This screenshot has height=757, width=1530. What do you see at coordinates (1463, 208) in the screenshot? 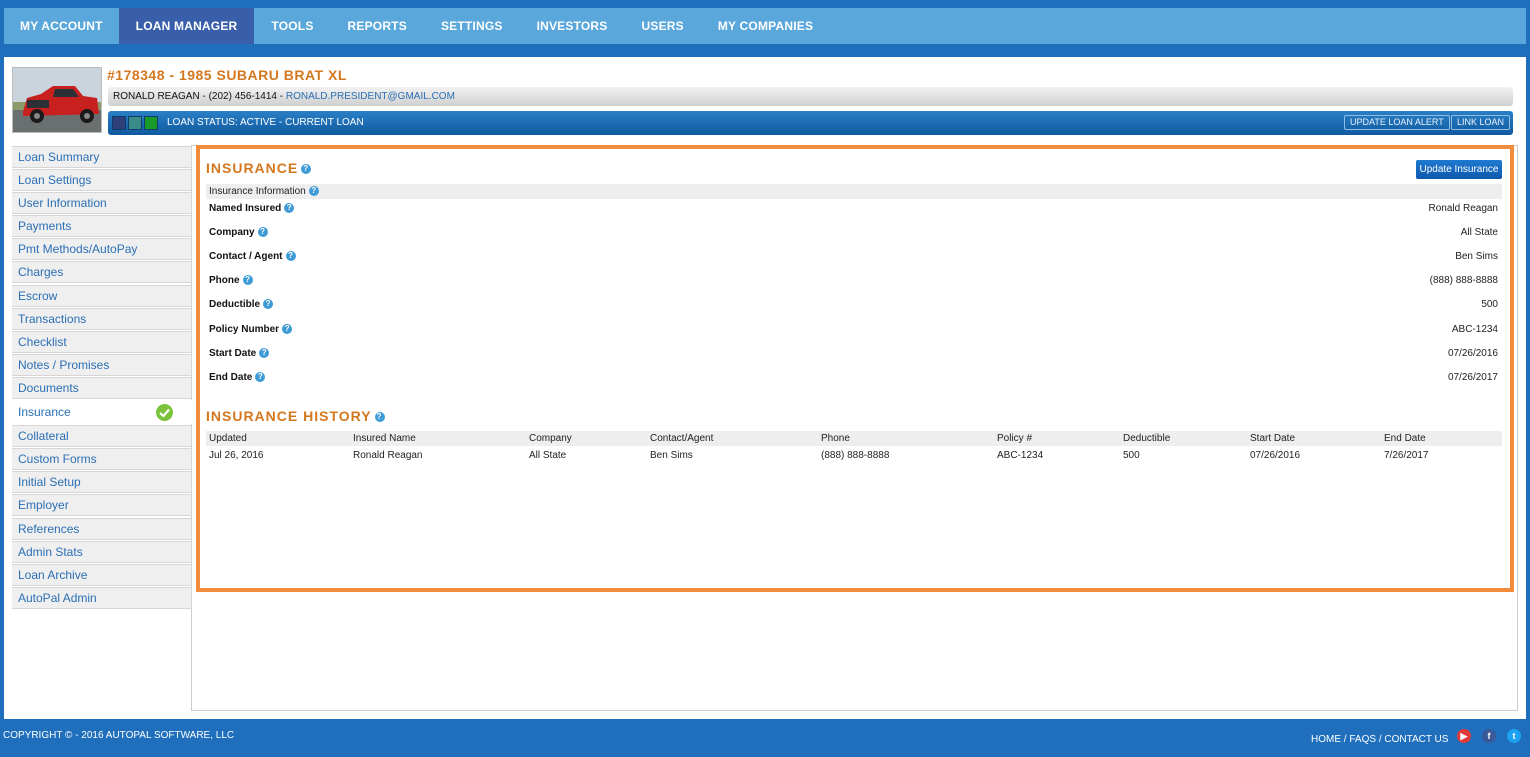
I see `field-value: Ronald Reagan` at bounding box center [1463, 208].